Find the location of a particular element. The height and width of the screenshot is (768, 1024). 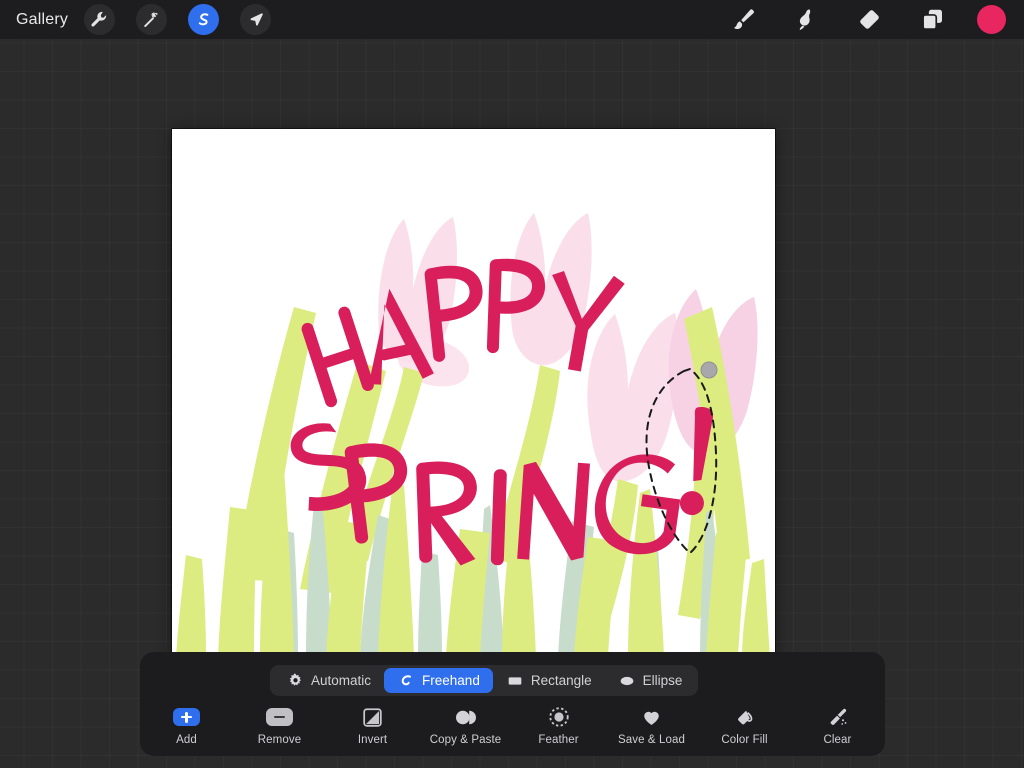

paint-bucket-icon is located at coordinates (744, 717).